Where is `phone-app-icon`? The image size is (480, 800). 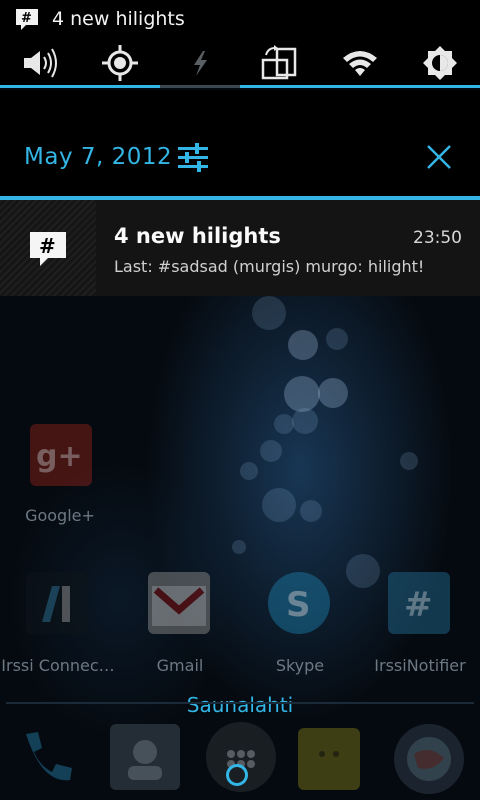
phone-app-icon is located at coordinates (47, 757).